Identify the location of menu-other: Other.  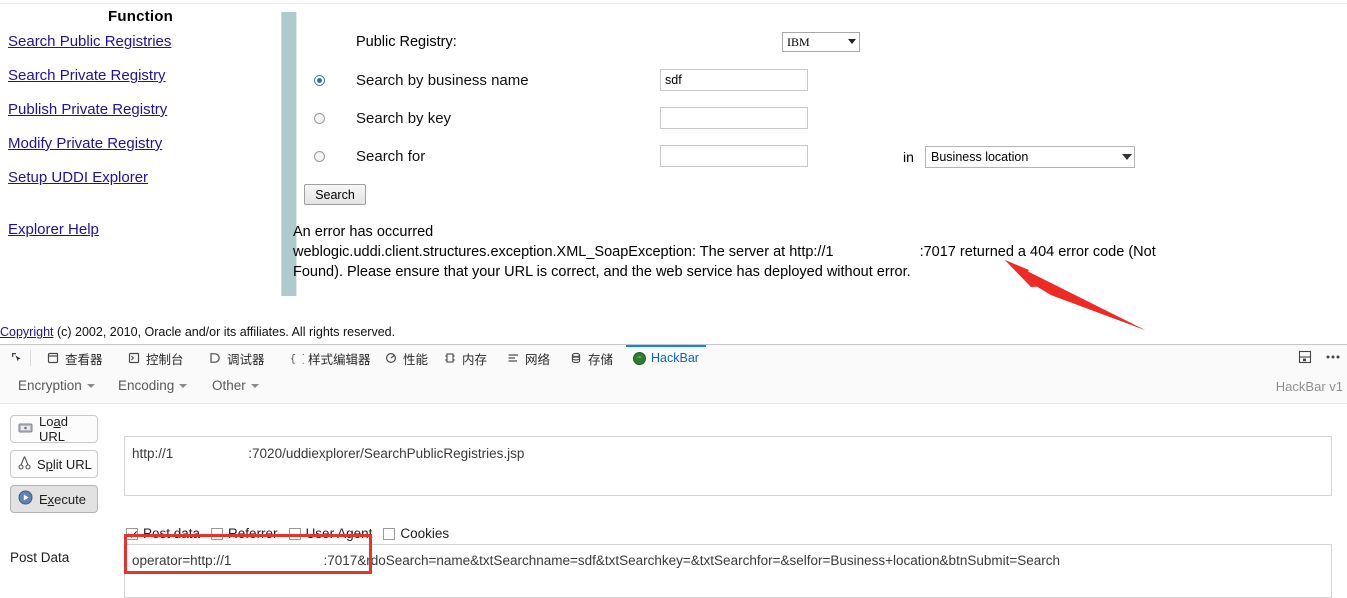
(235, 385).